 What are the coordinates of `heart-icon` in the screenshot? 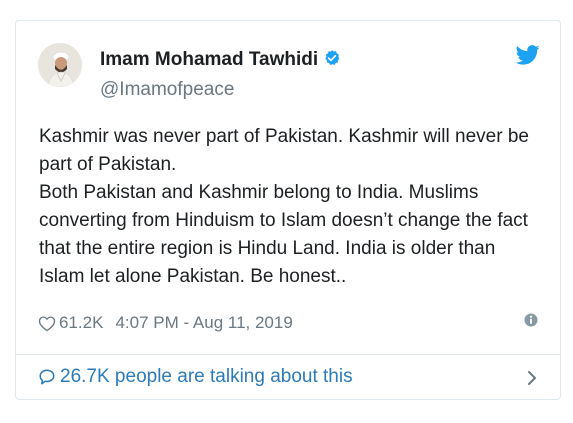 It's located at (47, 323).